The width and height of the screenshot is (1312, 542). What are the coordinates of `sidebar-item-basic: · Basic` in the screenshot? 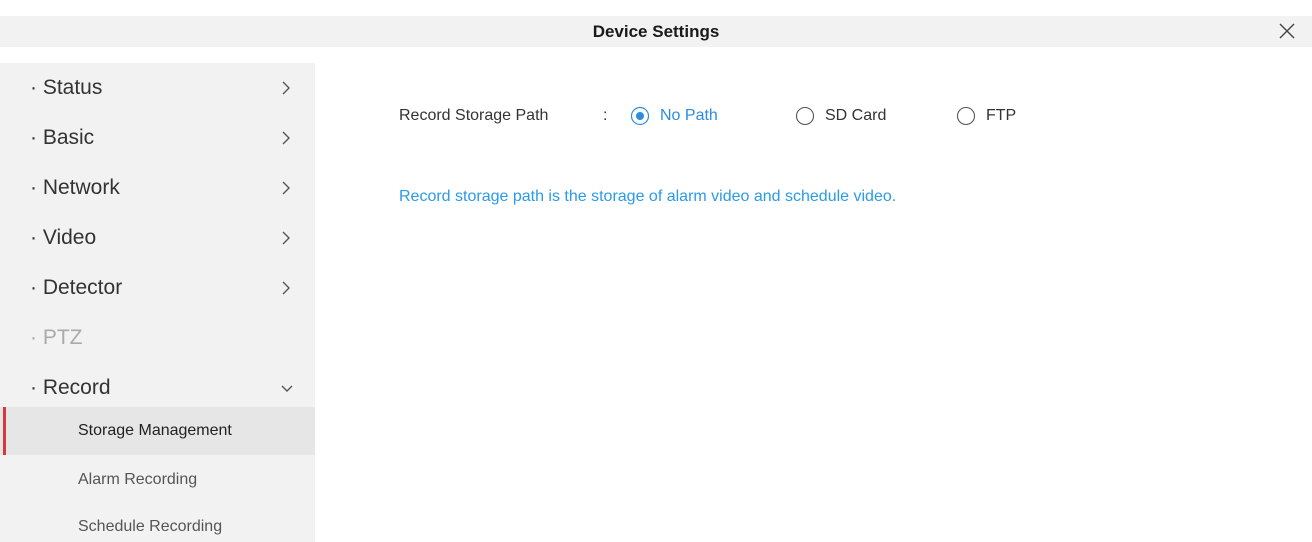 It's located at (157, 138).